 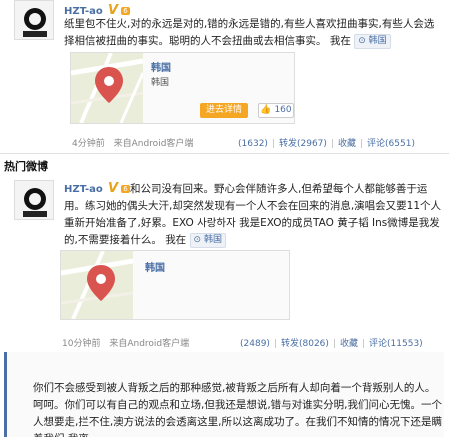 I want to click on repost-action: 转发(2967), so click(x=303, y=144).